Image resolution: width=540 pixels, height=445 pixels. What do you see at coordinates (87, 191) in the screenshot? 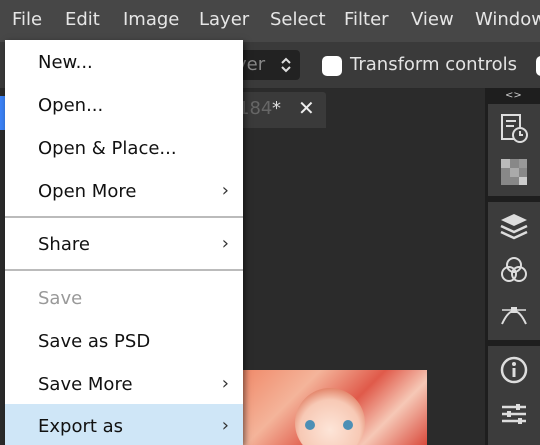
I see `menu-item-label: Open More` at bounding box center [87, 191].